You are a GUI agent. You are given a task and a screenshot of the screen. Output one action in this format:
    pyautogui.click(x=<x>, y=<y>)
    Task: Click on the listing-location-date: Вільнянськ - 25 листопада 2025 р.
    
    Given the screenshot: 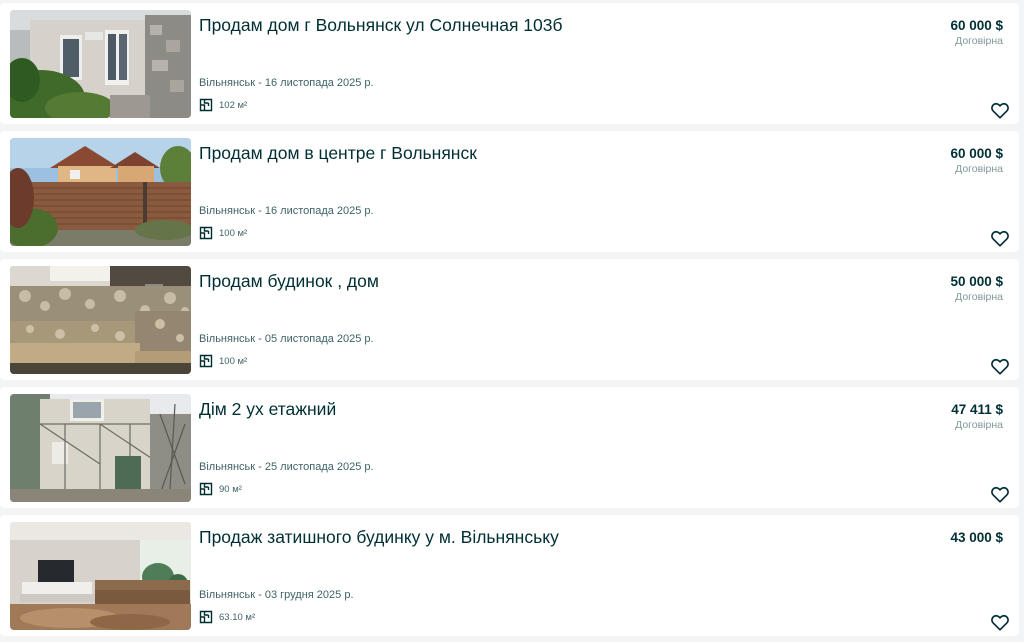 What is the action you would take?
    pyautogui.click(x=286, y=467)
    